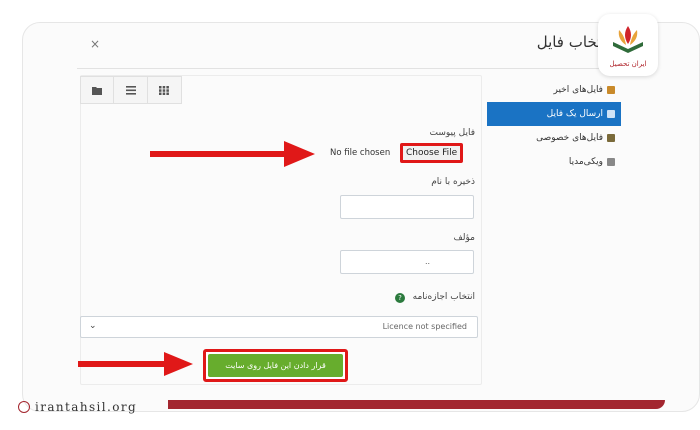 The width and height of the screenshot is (700, 430). What do you see at coordinates (428, 261) in the screenshot?
I see `author-value: ..` at bounding box center [428, 261].